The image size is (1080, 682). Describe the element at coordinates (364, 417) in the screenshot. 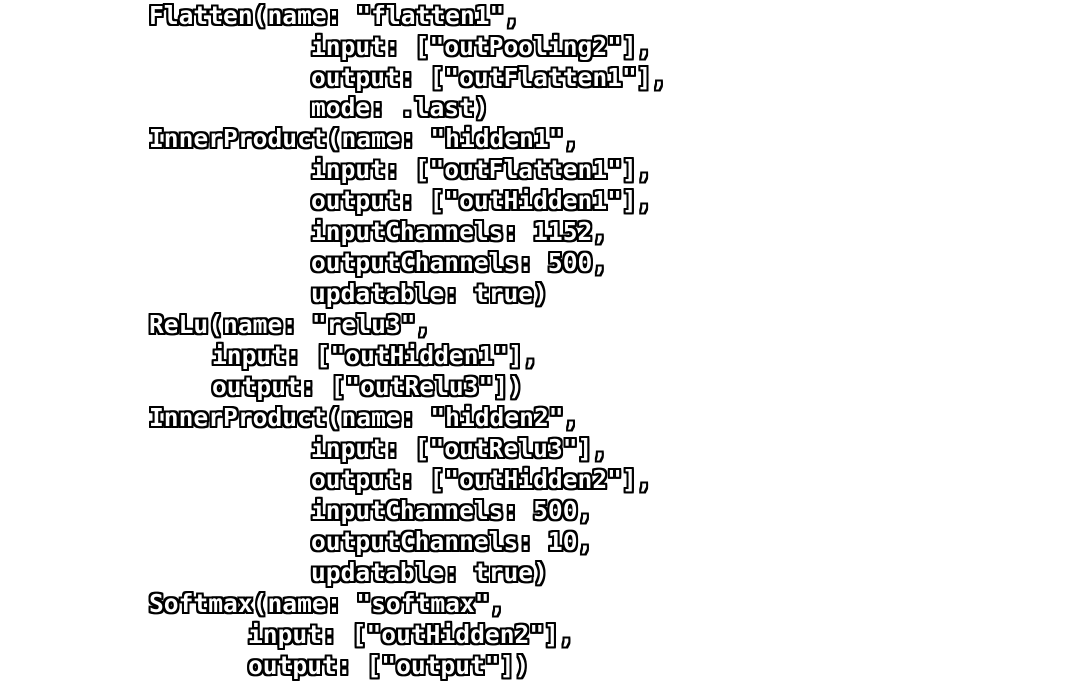

I see `code-line: InnerProduct(name: "hidden2",` at that location.